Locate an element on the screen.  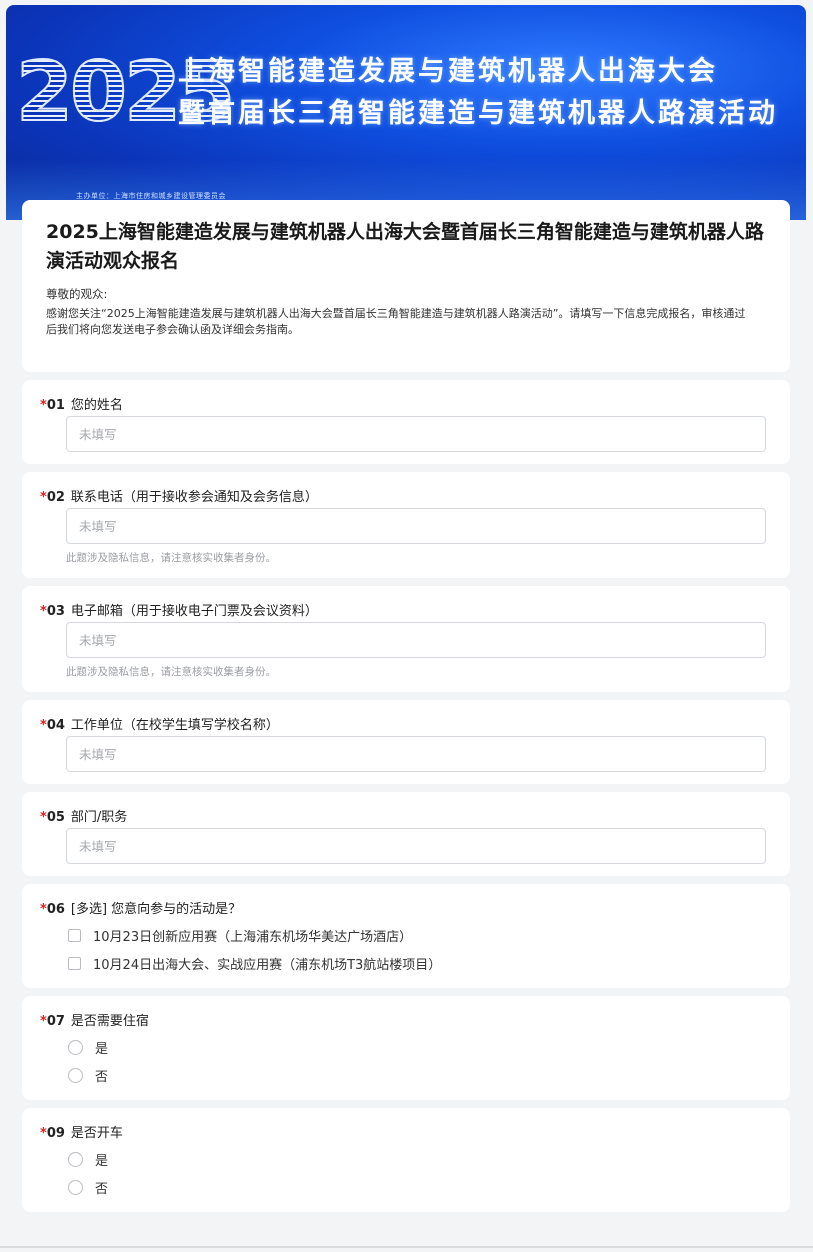
question-organization: *04 工作单位（在校学生填写学校名称） is located at coordinates (406, 742).